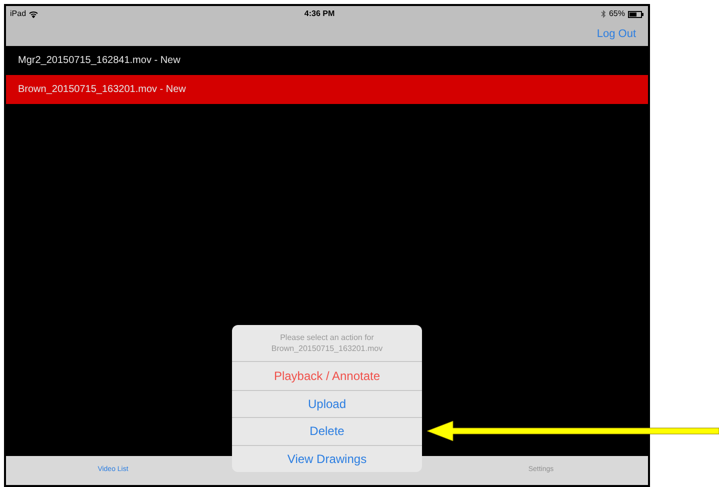 This screenshot has width=719, height=487. What do you see at coordinates (616, 34) in the screenshot?
I see `log-out-button: Log Out` at bounding box center [616, 34].